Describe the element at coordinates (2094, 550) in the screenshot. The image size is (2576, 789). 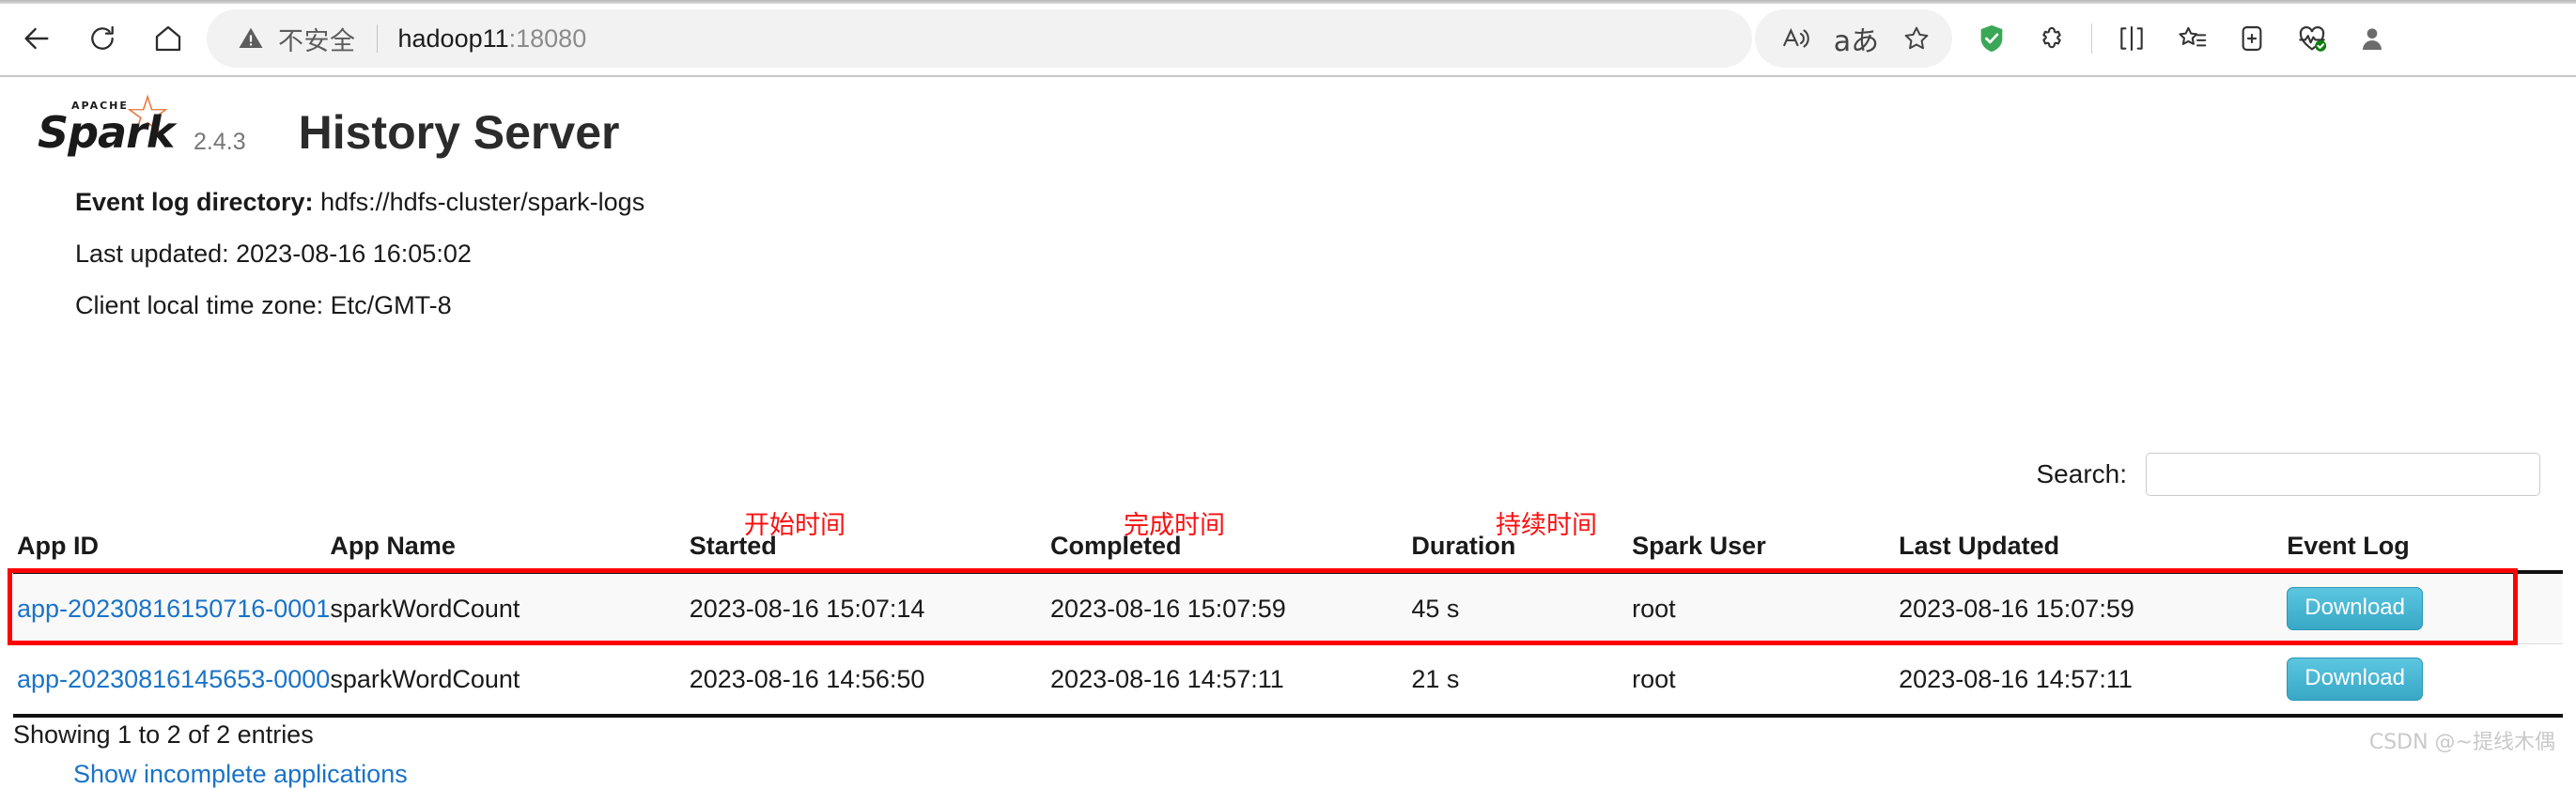
I see `column-header-last-updated: Last Updated` at that location.